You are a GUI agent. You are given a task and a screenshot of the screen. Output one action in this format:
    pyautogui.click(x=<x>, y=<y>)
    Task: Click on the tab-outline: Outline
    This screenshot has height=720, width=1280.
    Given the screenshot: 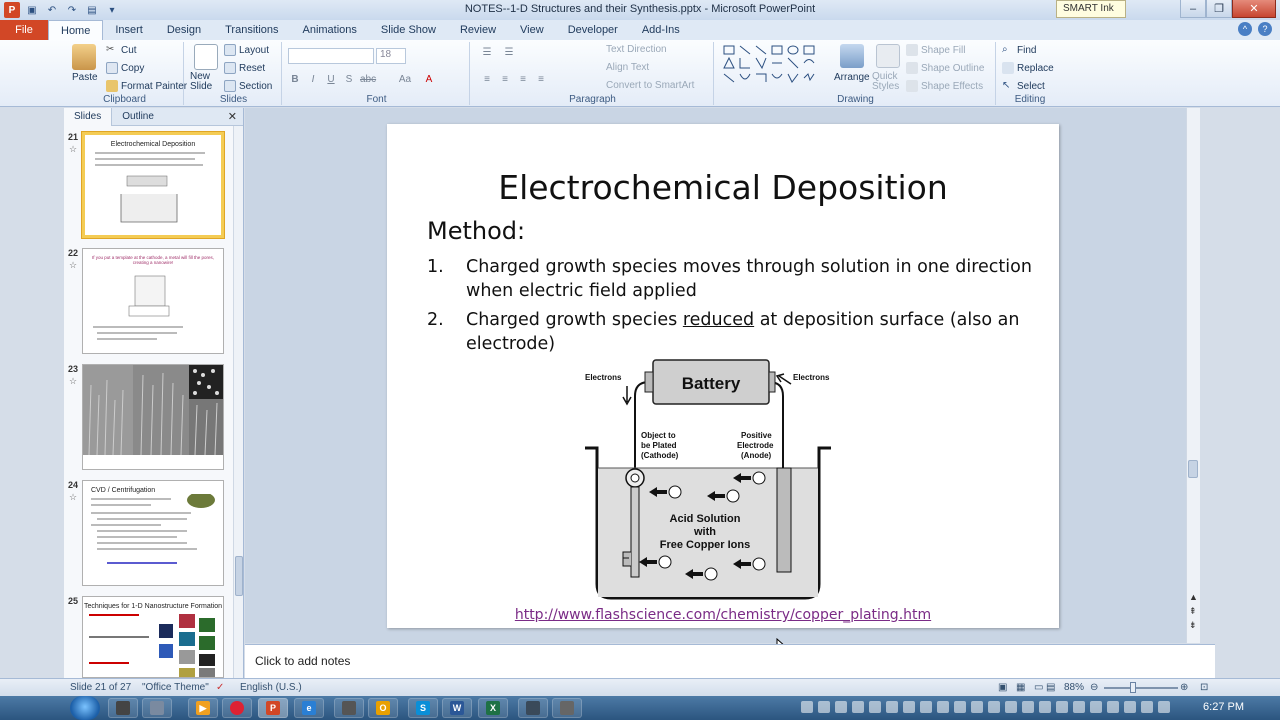 What is the action you would take?
    pyautogui.click(x=138, y=117)
    